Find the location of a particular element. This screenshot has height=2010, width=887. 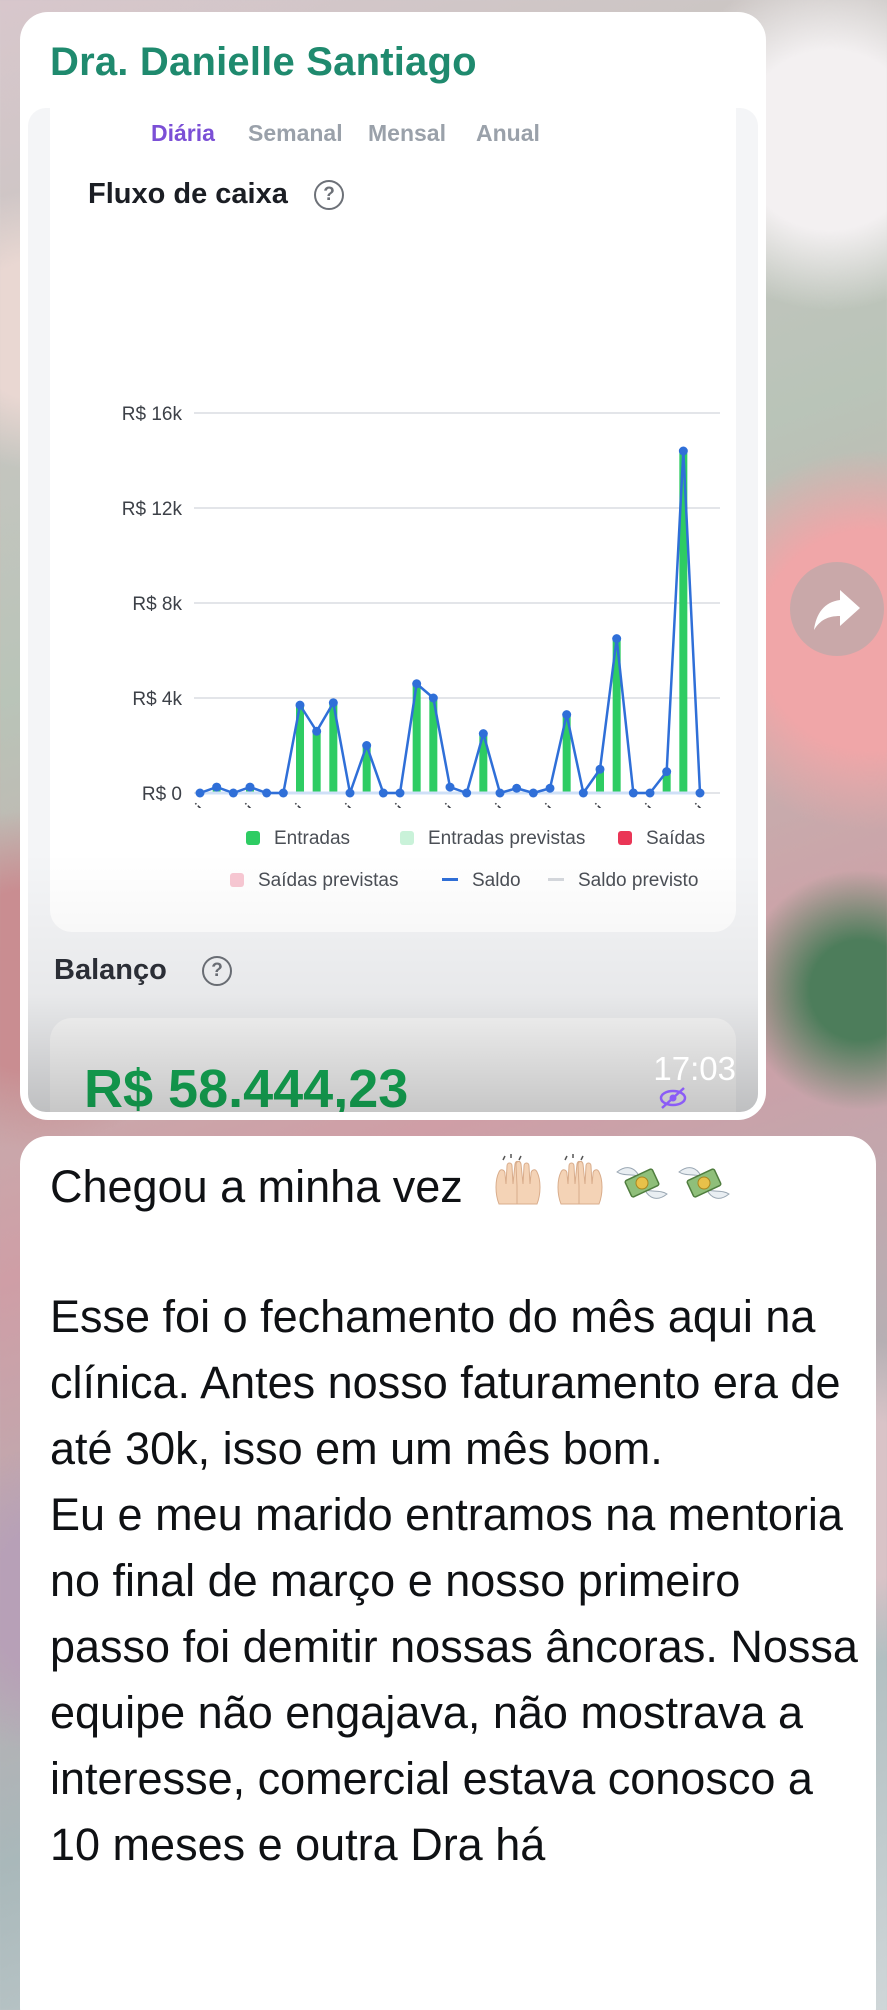

x-tick-label: 7 Mai is located at coordinates (286, 804).